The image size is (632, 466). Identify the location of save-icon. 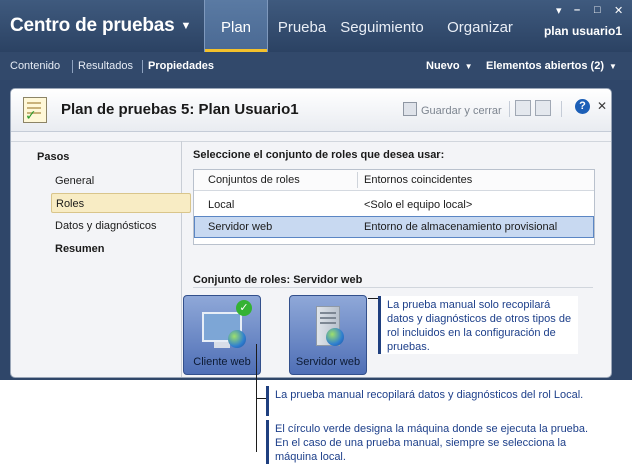
(523, 108).